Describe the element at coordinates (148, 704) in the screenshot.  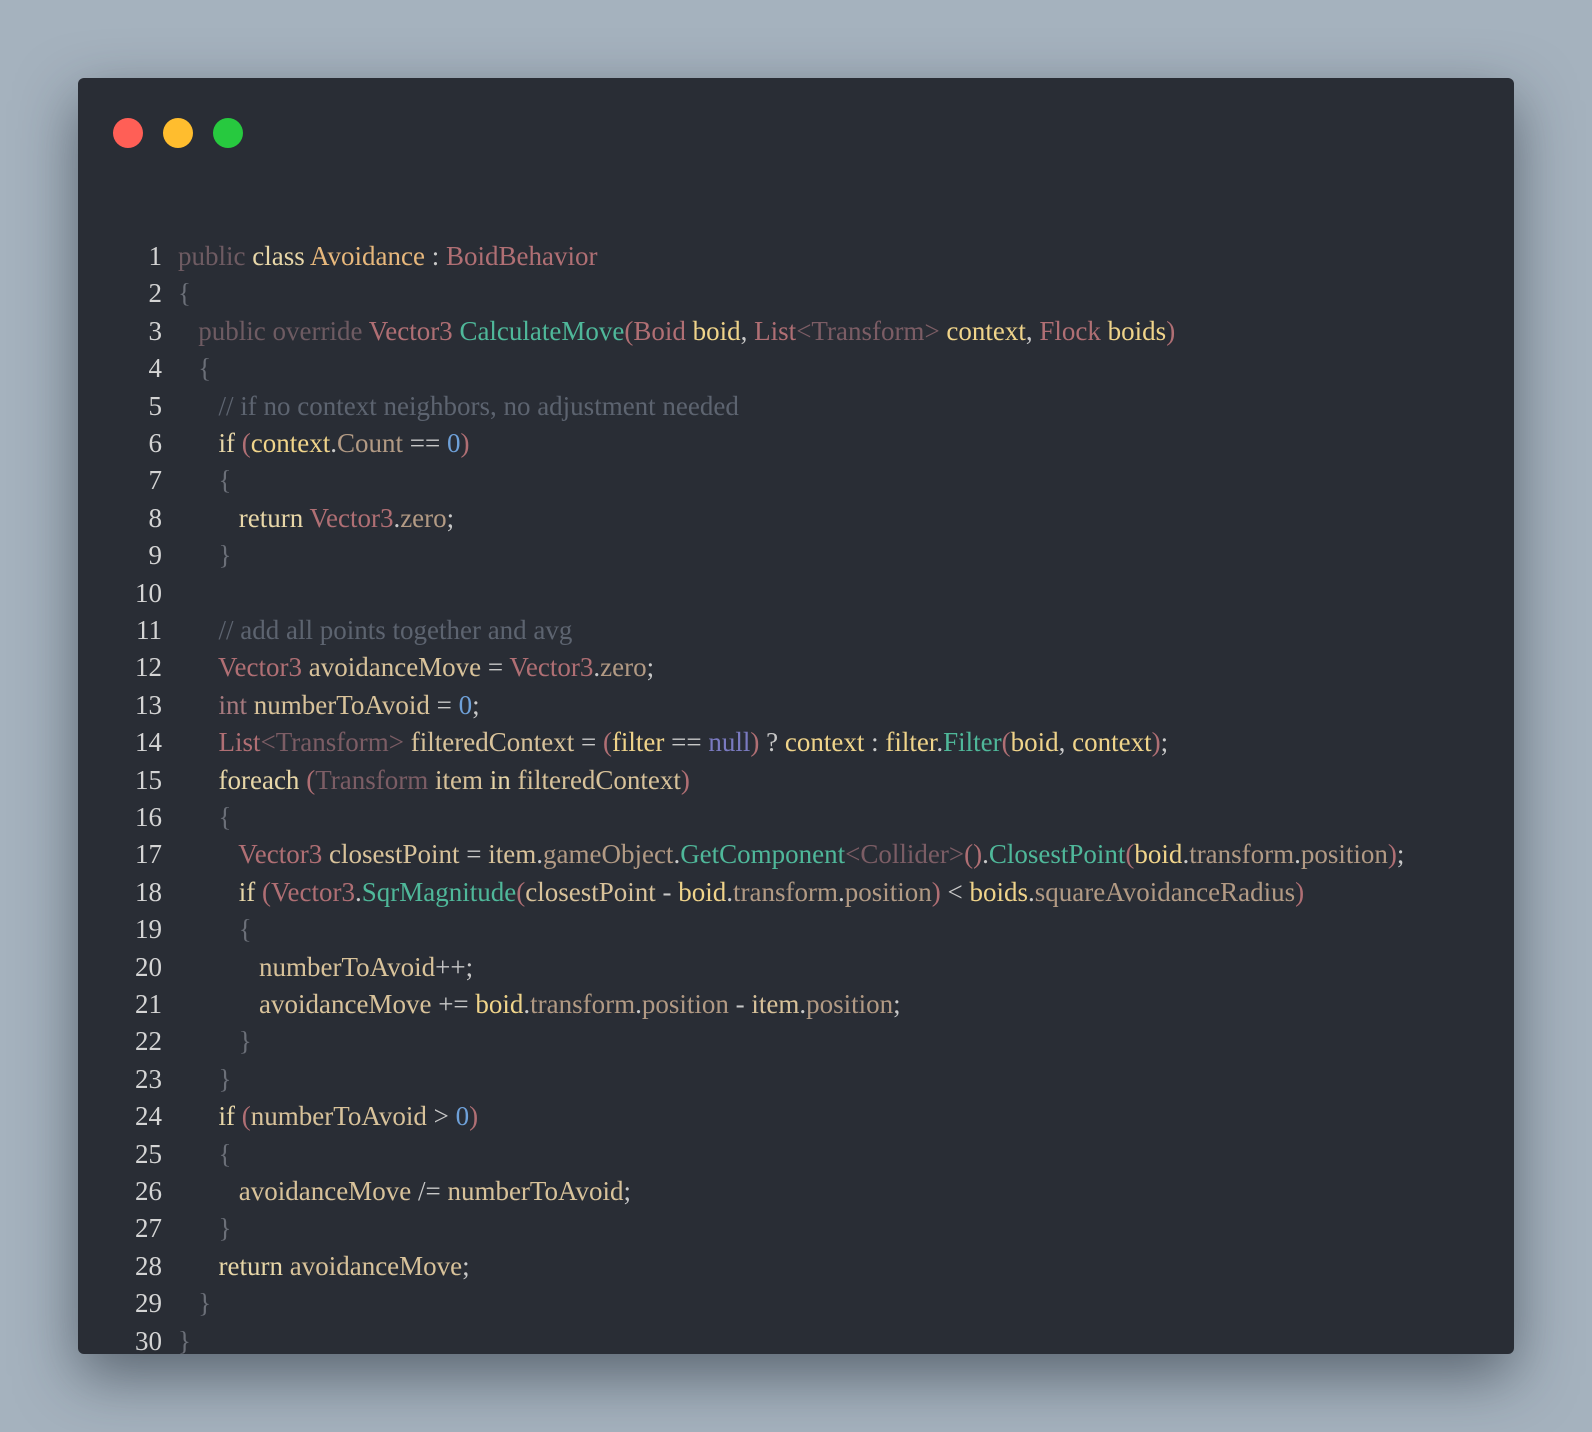
I see `line-number: 13` at that location.